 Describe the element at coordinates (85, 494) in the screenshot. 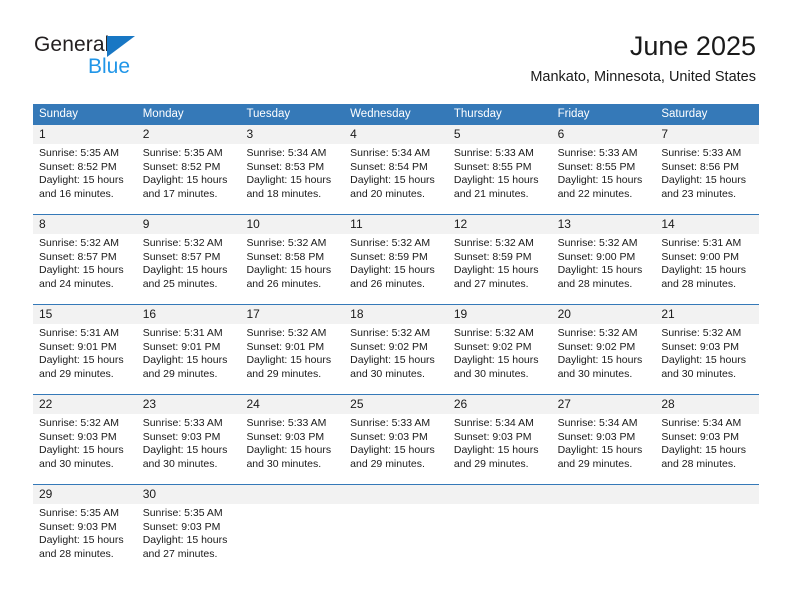

I see `day-number: 29` at that location.